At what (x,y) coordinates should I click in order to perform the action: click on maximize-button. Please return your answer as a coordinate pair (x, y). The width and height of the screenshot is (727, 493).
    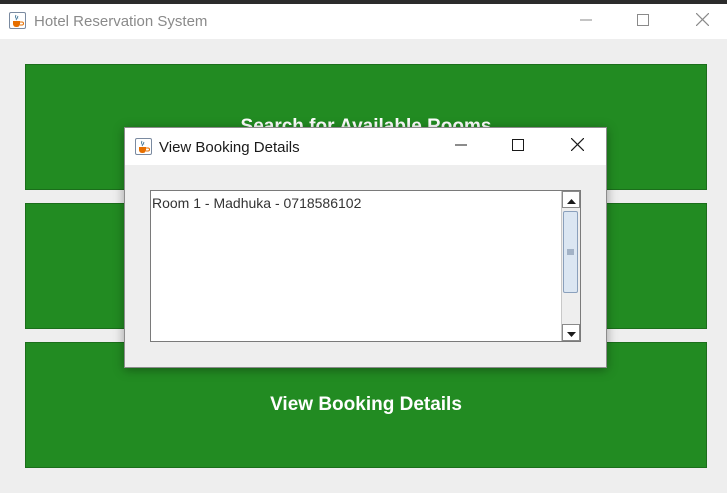
    Looking at the image, I should click on (643, 21).